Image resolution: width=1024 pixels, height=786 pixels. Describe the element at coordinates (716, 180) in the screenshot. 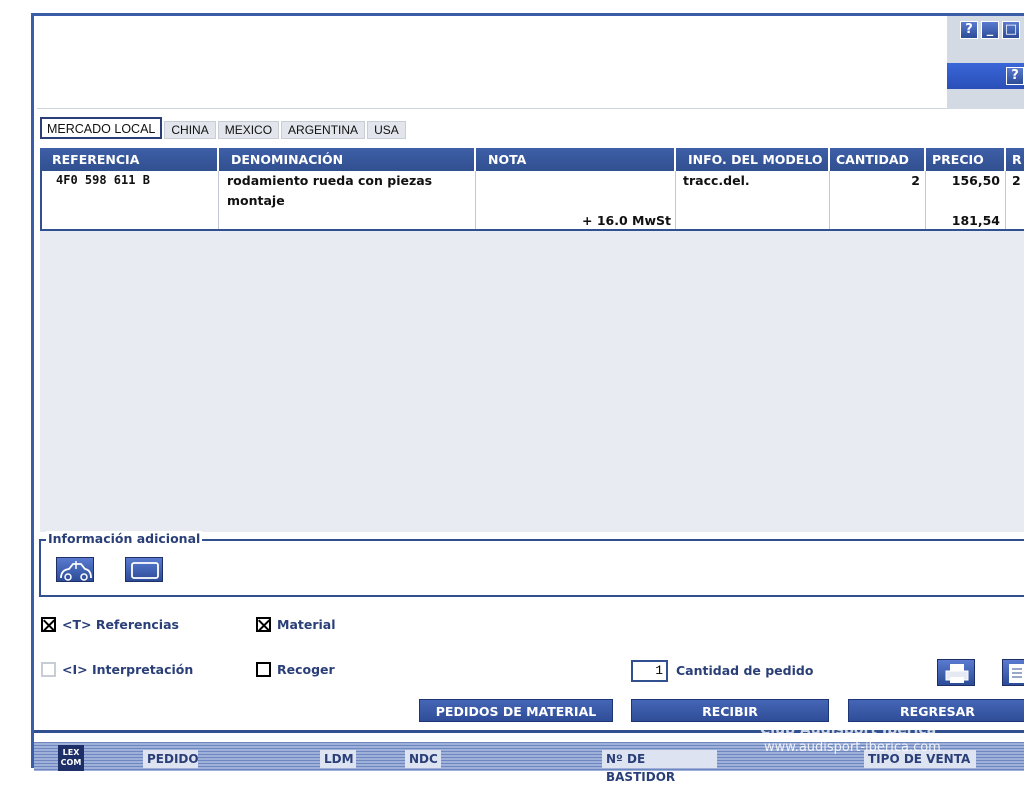

I see `info-modelo-value: tracc.del.` at that location.